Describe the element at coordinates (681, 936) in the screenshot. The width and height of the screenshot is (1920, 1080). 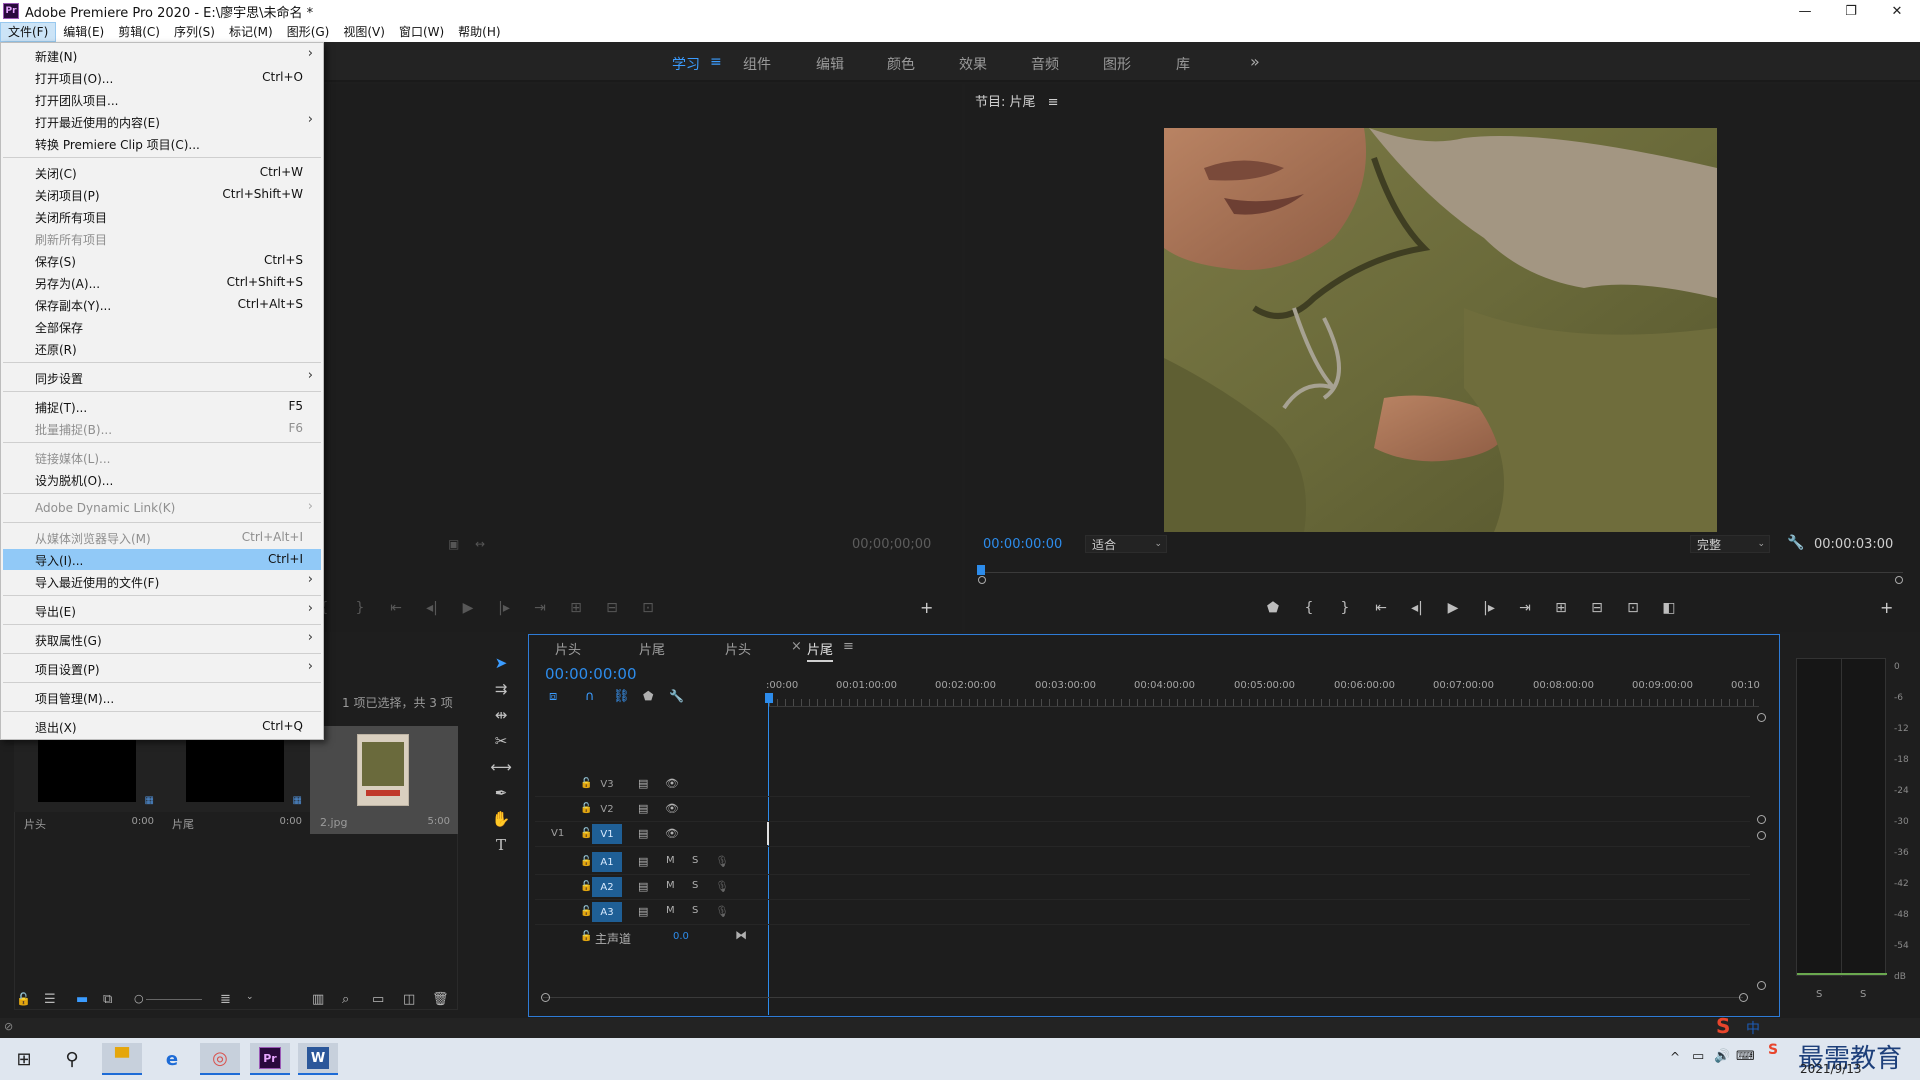
I see `master-volume-value: 0.0` at that location.